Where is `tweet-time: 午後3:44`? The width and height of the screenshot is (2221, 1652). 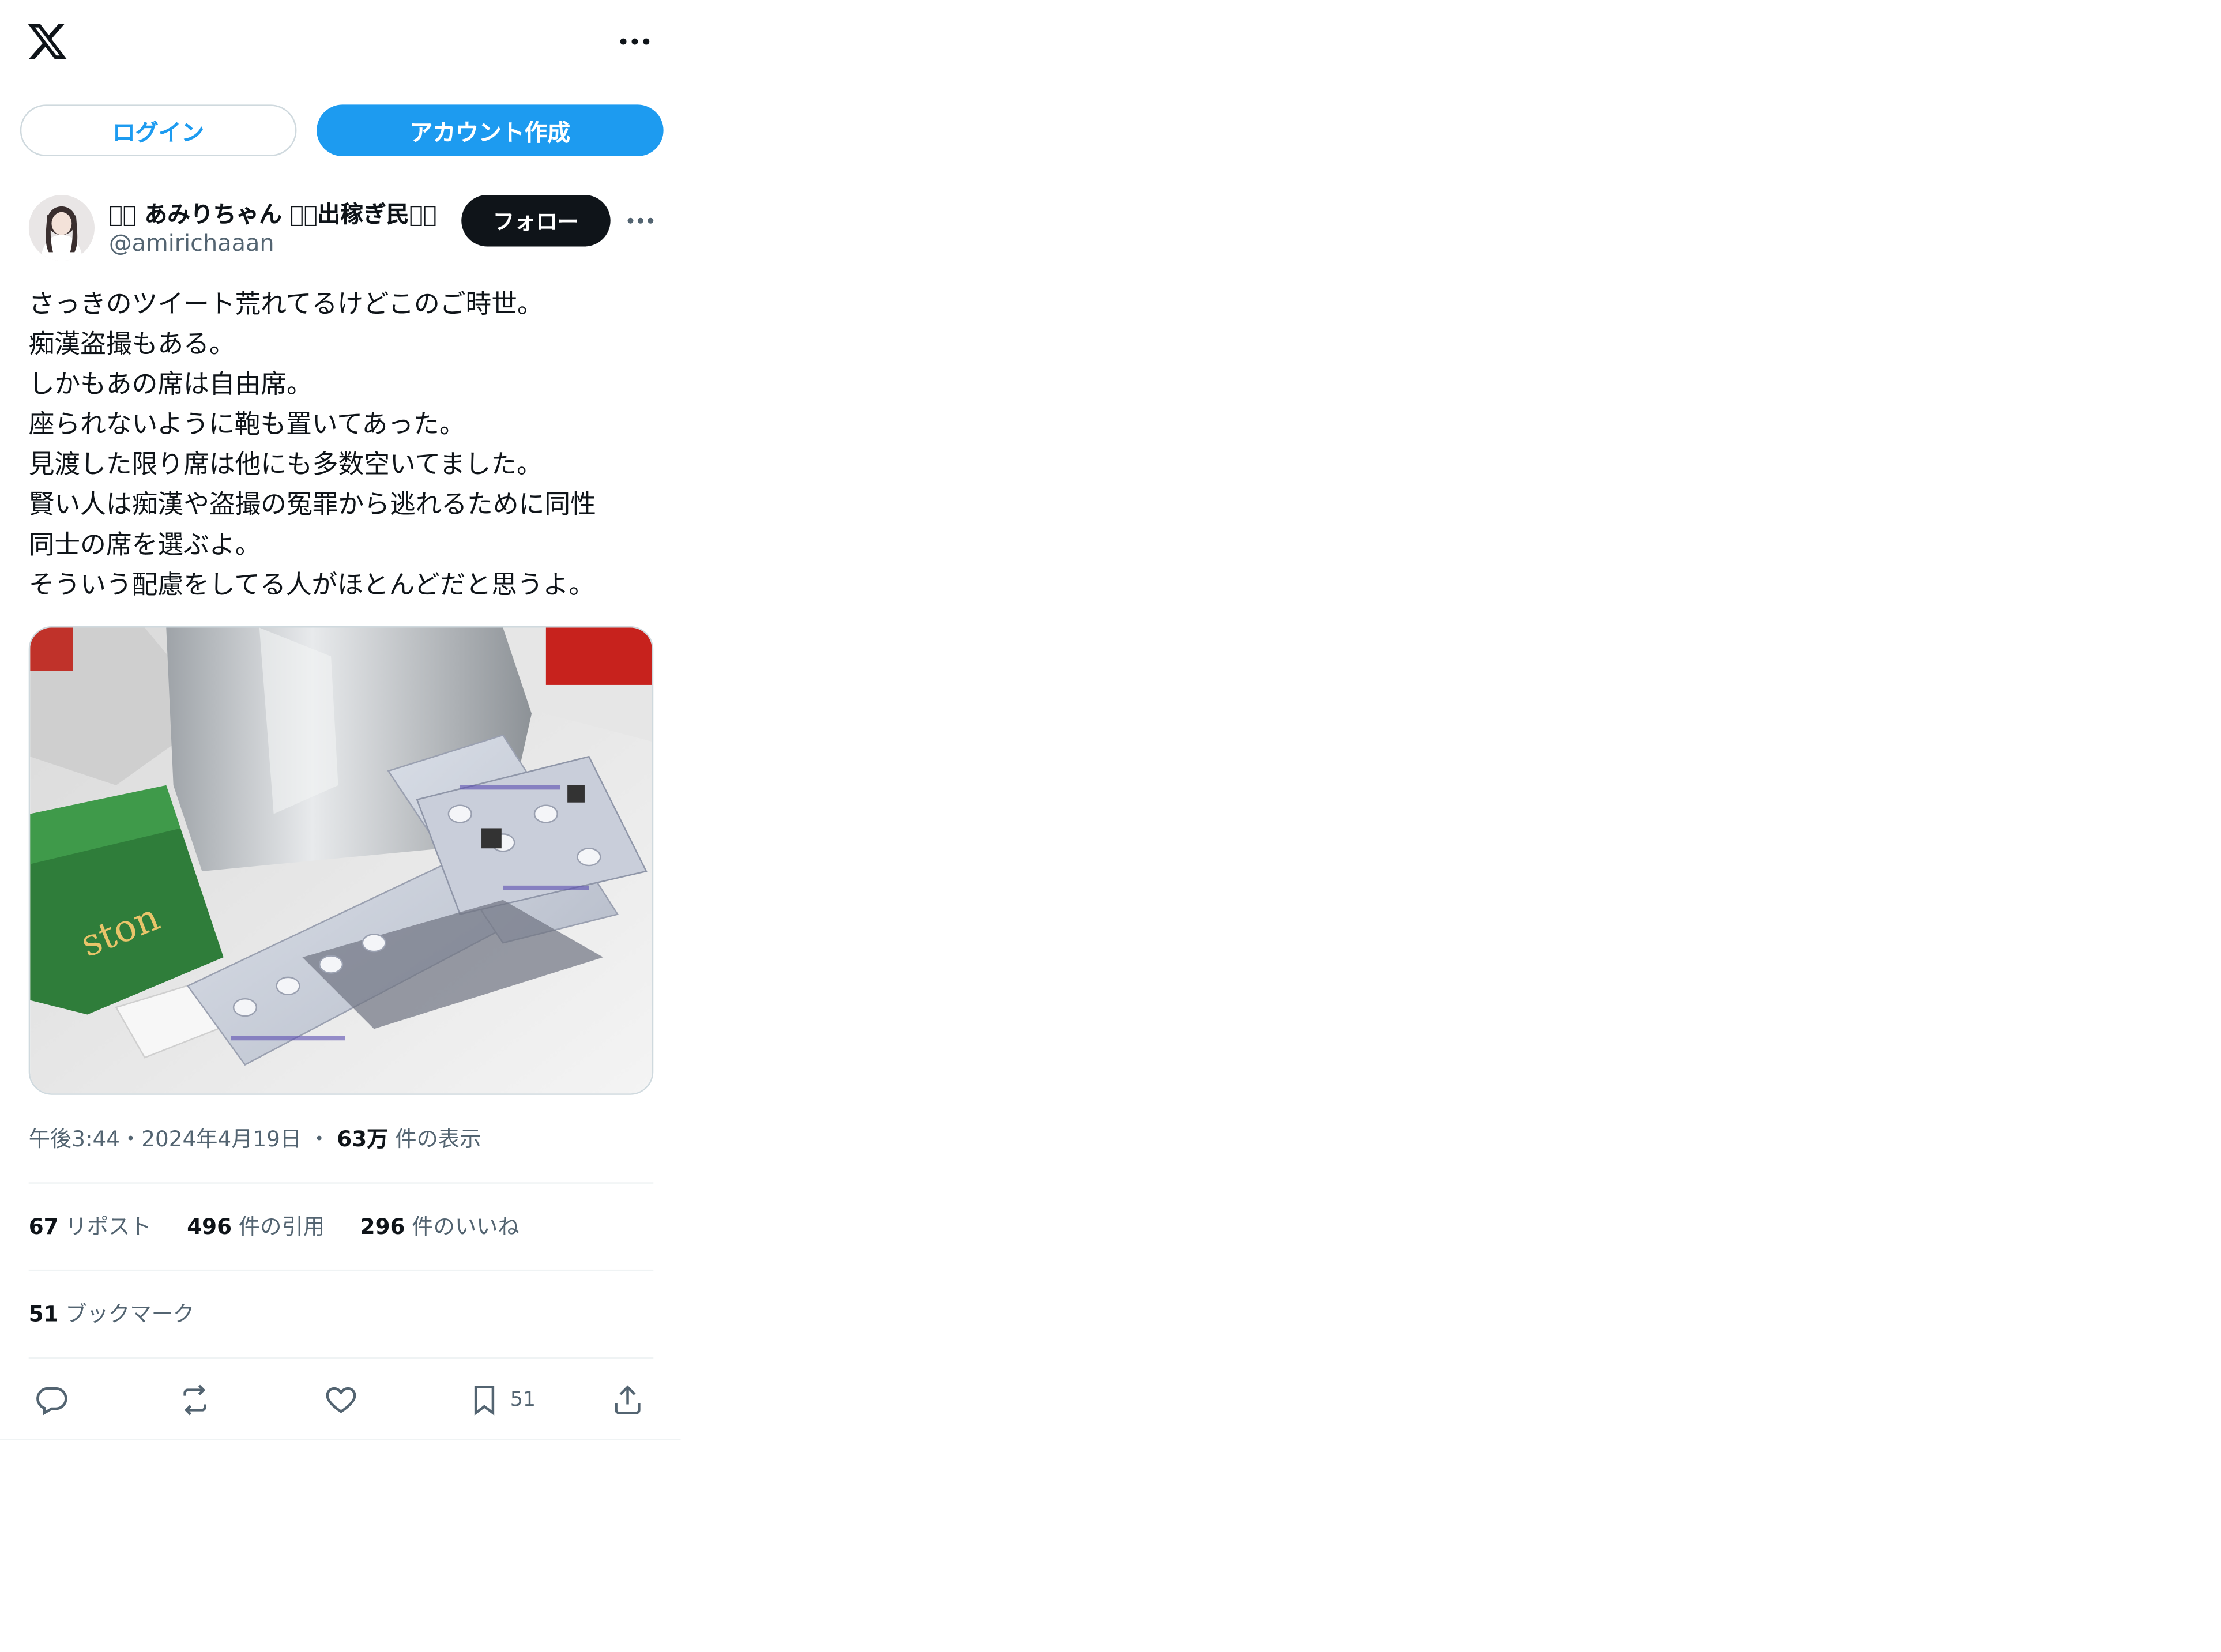
tweet-time: 午後3:44 is located at coordinates (74, 1139).